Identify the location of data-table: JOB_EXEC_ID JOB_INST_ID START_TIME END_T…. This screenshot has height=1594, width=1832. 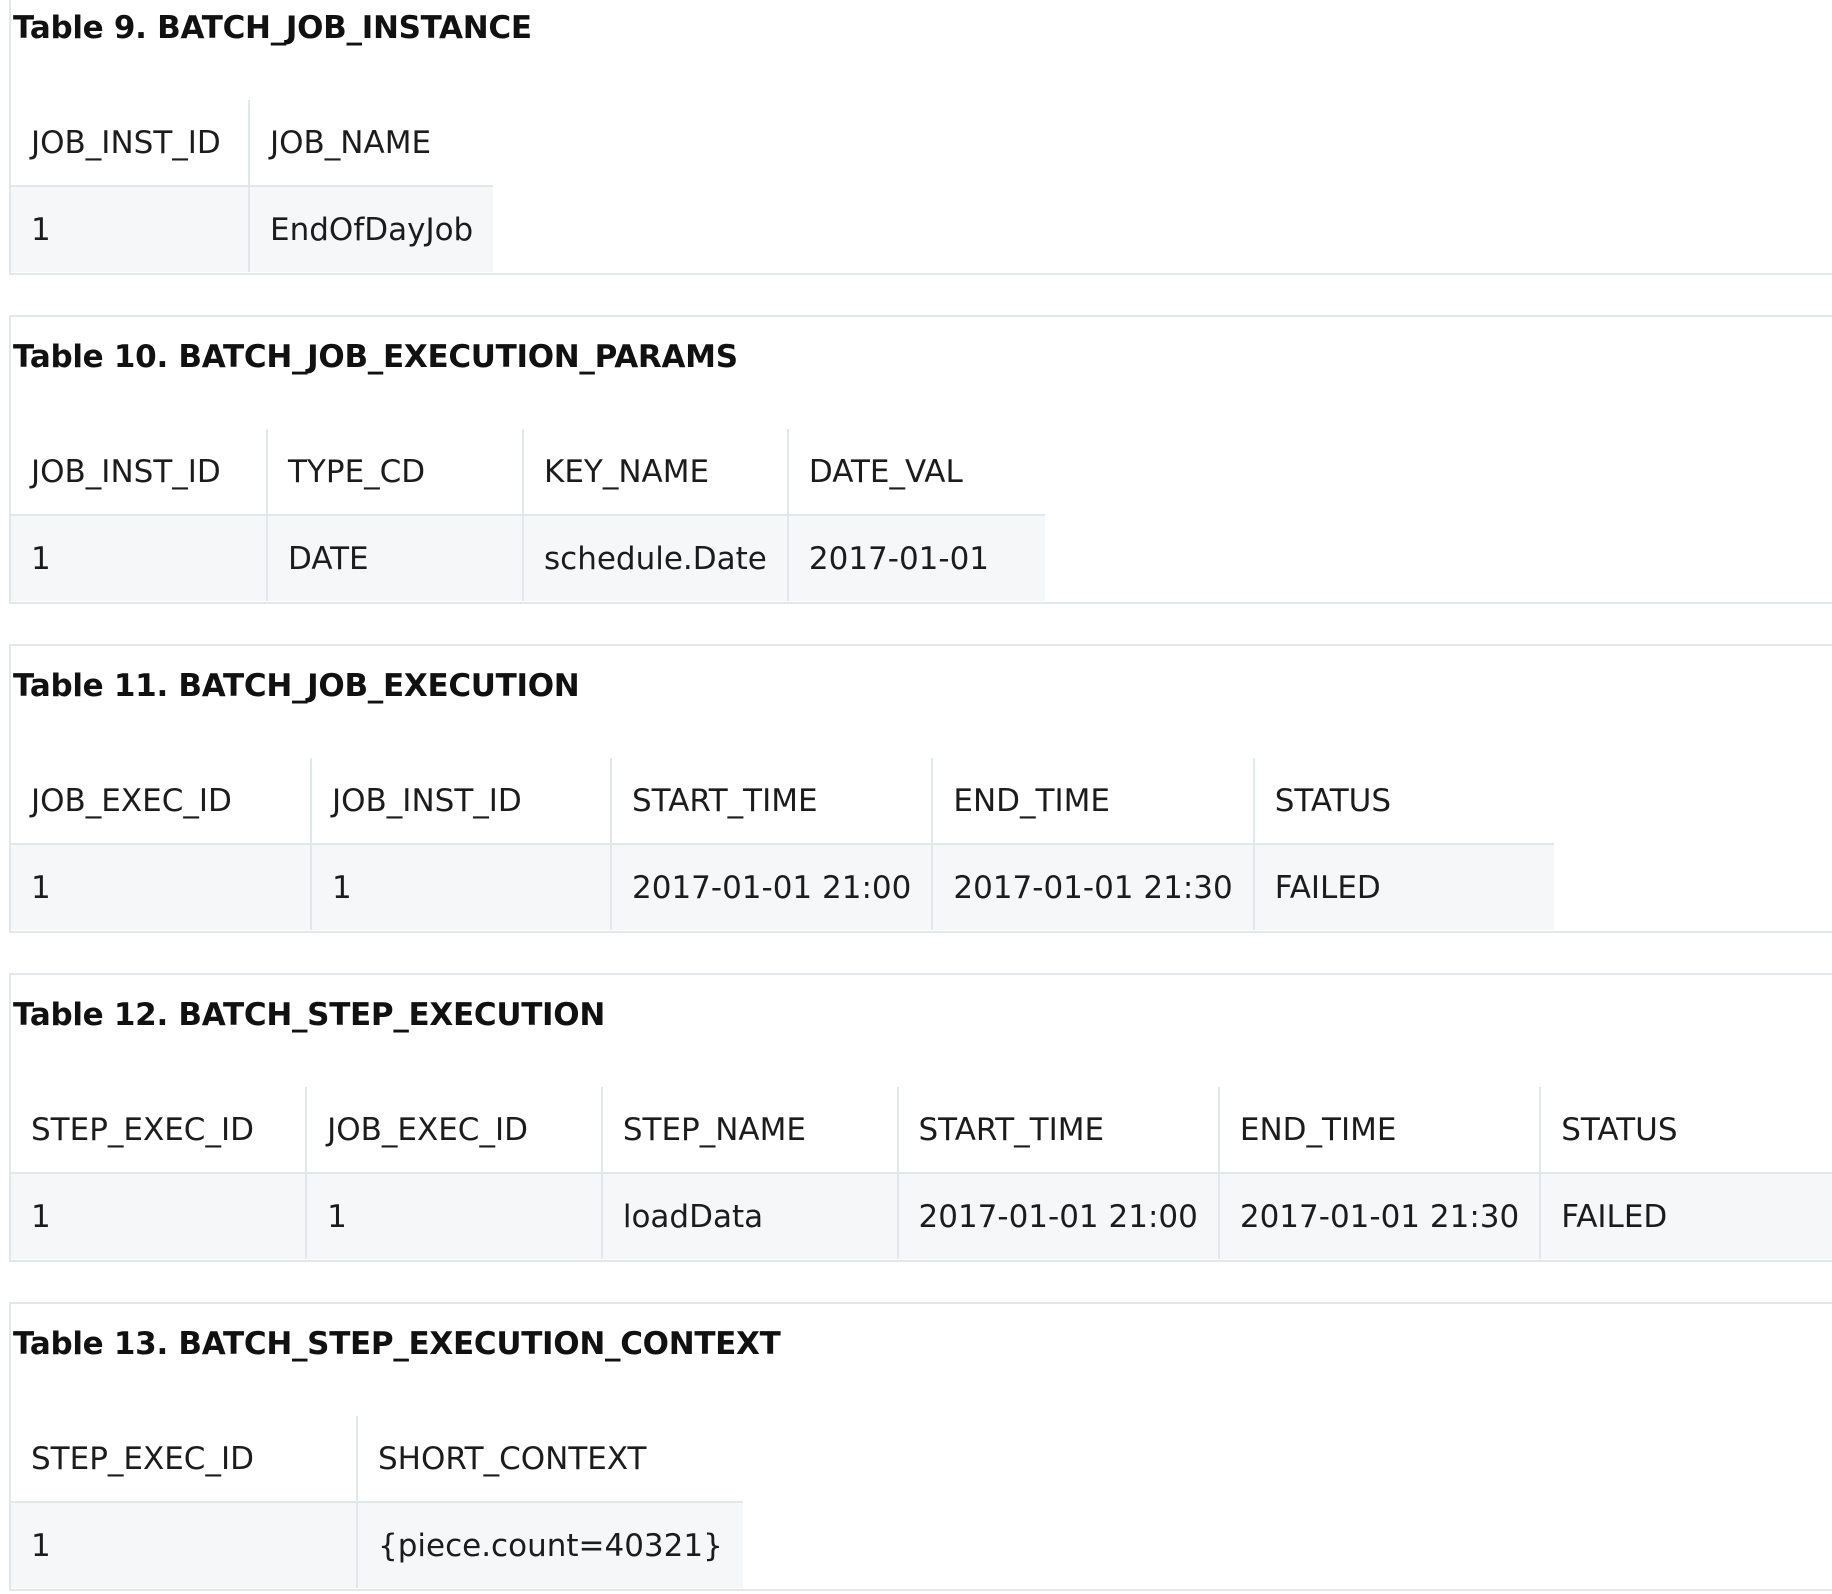
(782, 844).